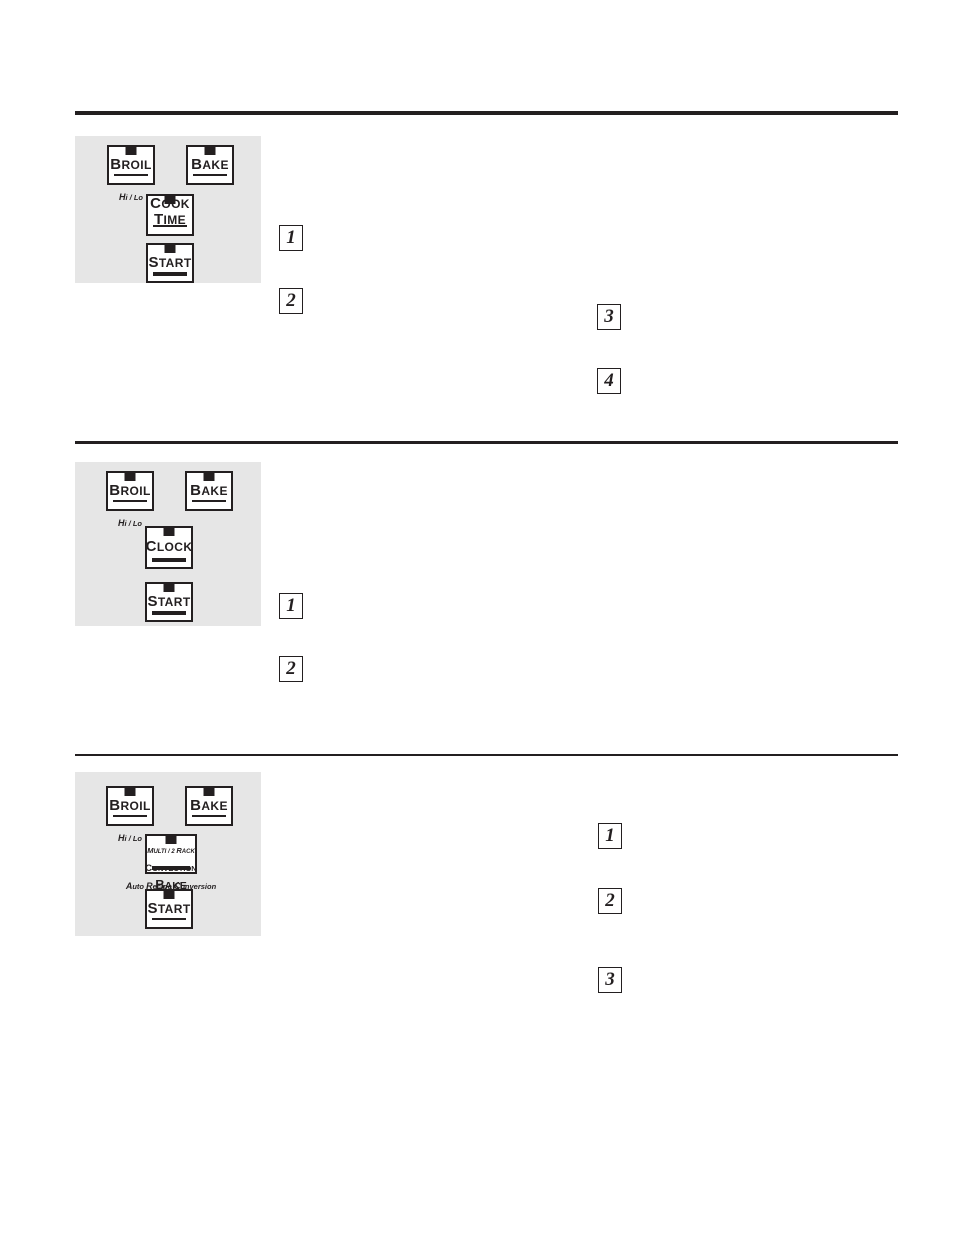 The image size is (954, 1235). I want to click on step-number: 4, so click(609, 380).